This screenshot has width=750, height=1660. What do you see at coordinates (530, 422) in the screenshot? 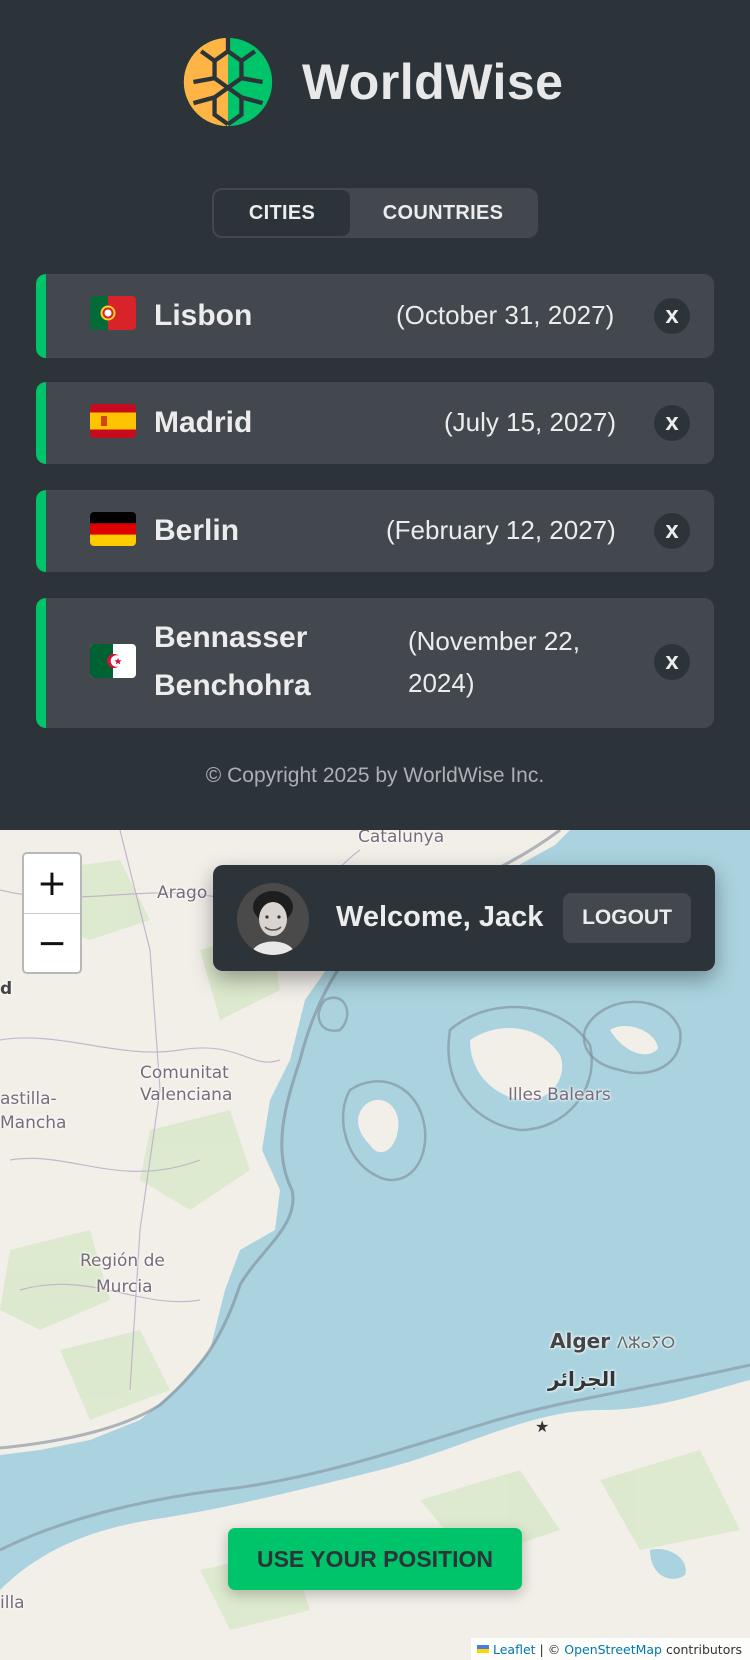
I see `city-date: (July 15, 2027)` at bounding box center [530, 422].